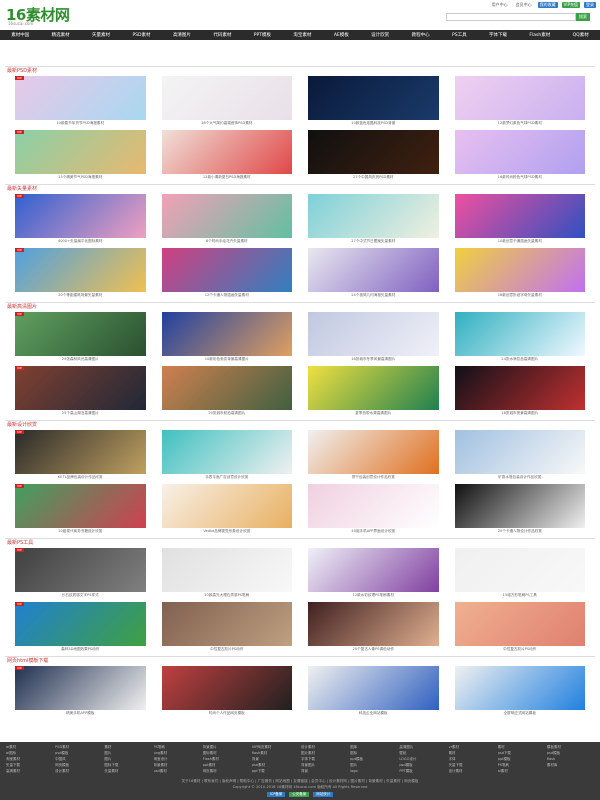 The image size is (600, 800). I want to click on thumbnail-caption: 25张森林风光高清图片, so click(80, 359).